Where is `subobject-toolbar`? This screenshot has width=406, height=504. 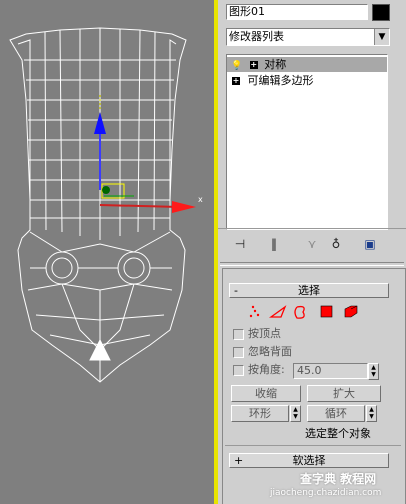 subobject-toolbar is located at coordinates (303, 312).